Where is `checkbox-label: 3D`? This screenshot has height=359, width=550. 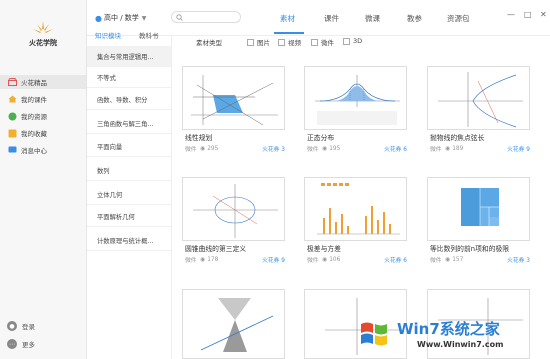
checkbox-label: 3D is located at coordinates (358, 41).